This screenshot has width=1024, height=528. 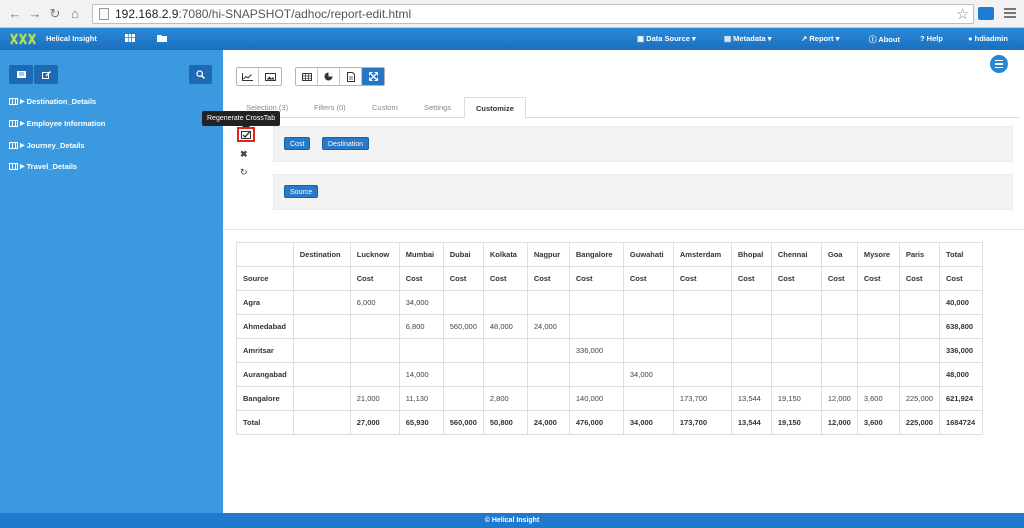 What do you see at coordinates (986, 13) in the screenshot?
I see `extension-icon` at bounding box center [986, 13].